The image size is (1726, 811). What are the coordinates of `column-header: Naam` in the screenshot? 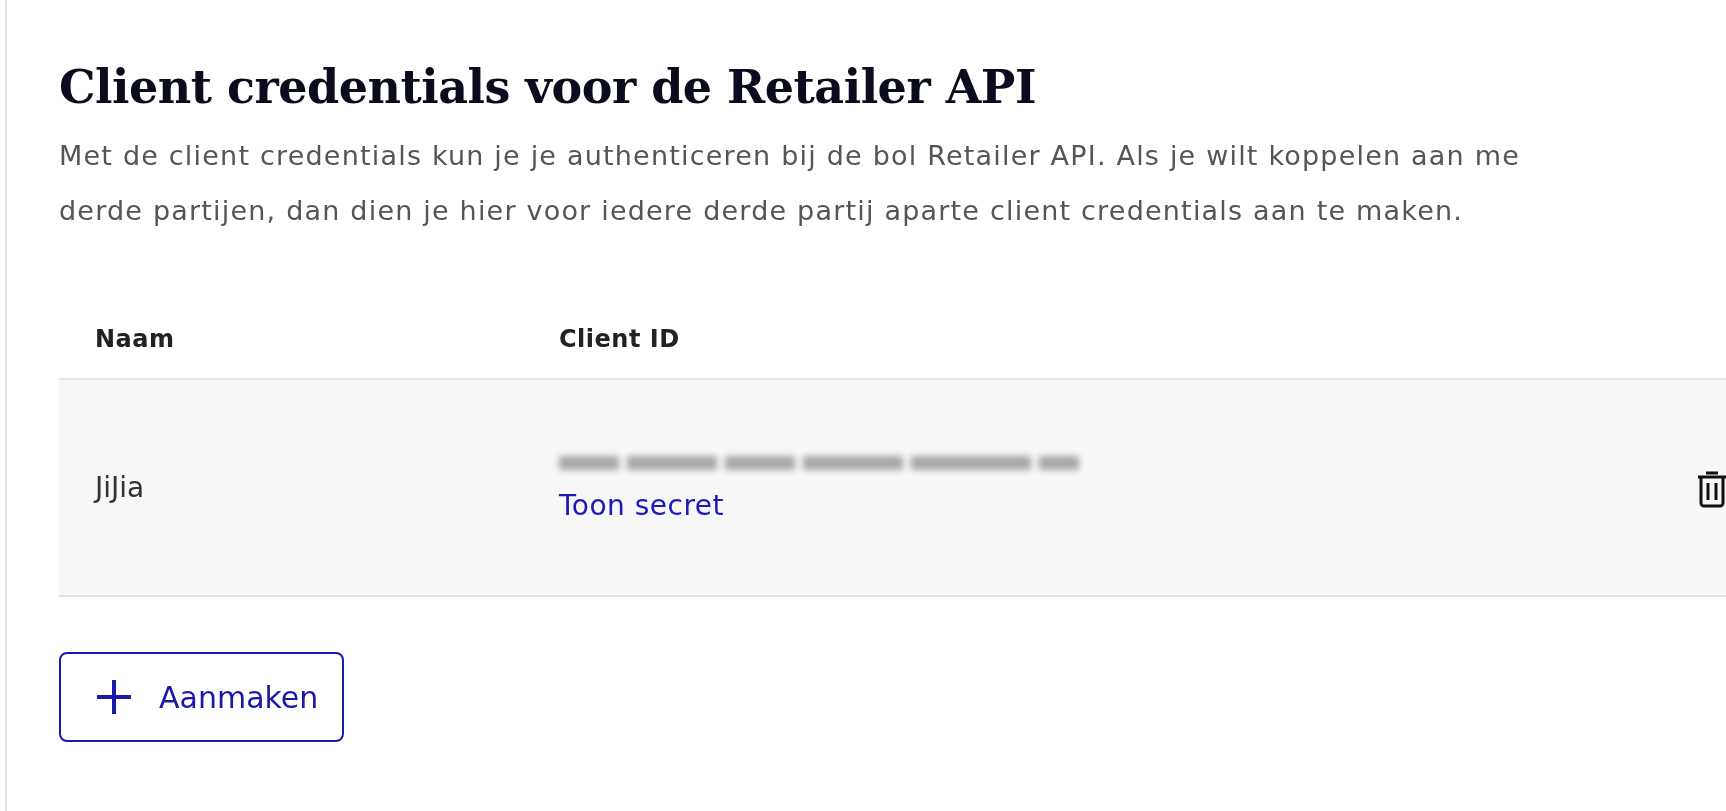 It's located at (135, 339).